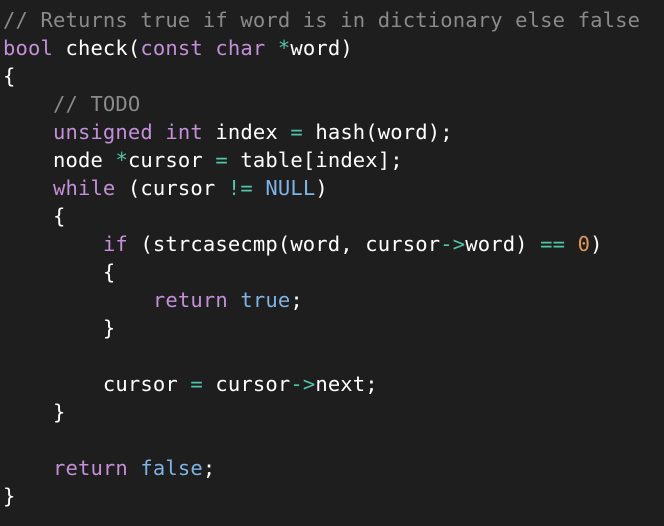  I want to click on constant-token: NULL, so click(290, 188).